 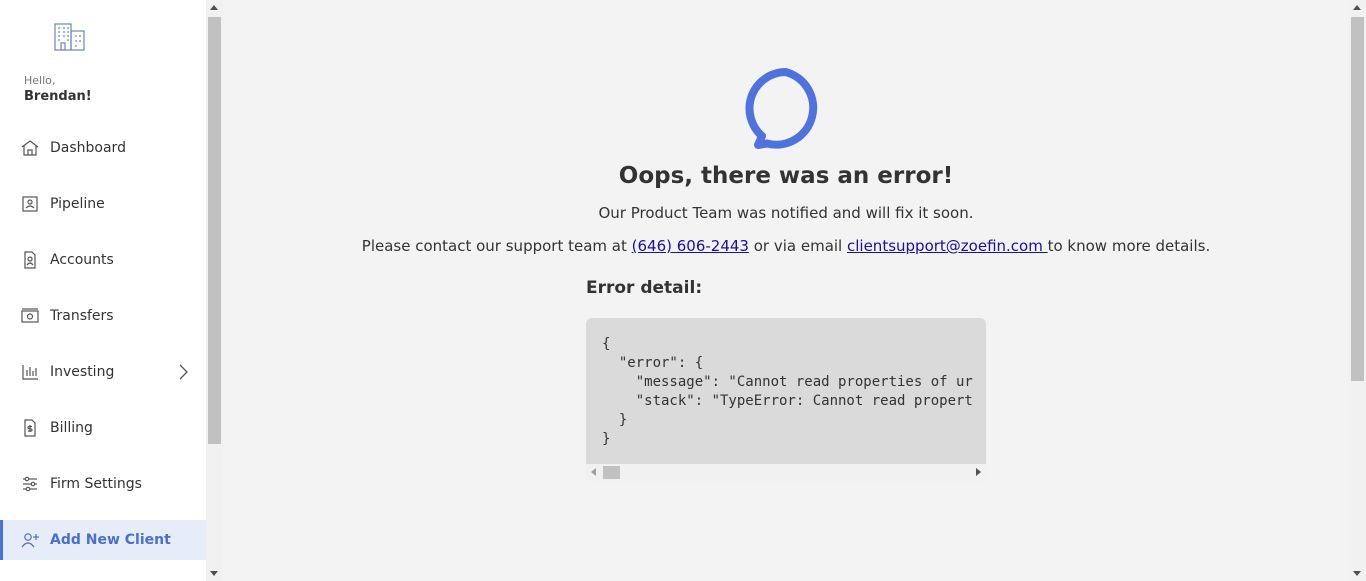 What do you see at coordinates (88, 148) in the screenshot?
I see `sidebar-item-label: Dashboard` at bounding box center [88, 148].